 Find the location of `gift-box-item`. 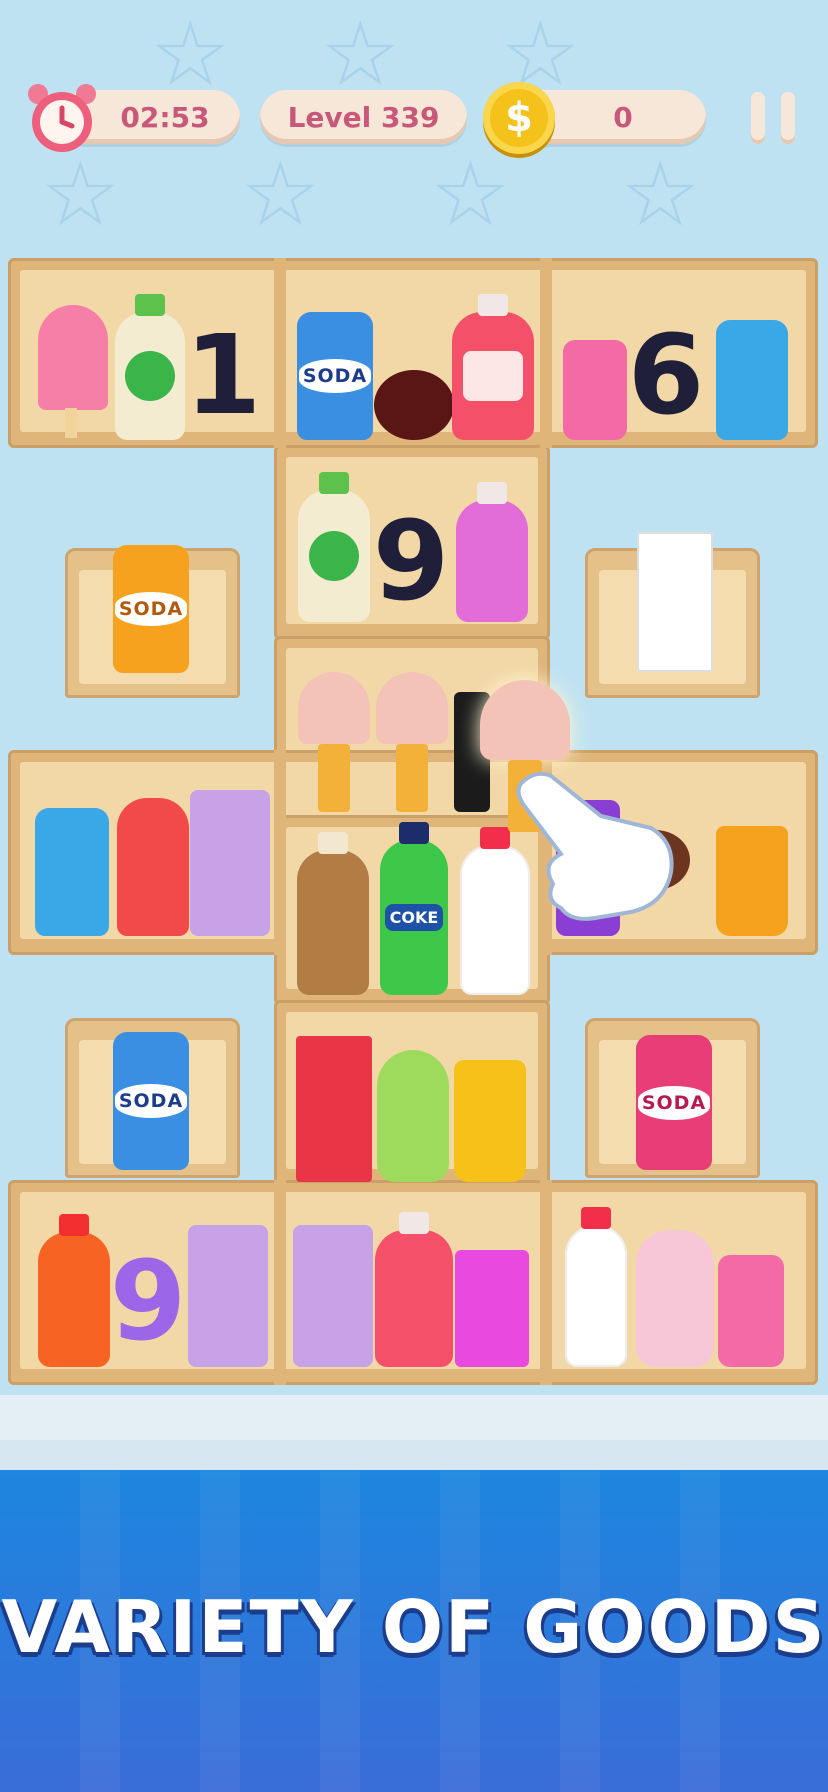

gift-box-item is located at coordinates (492, 1308).